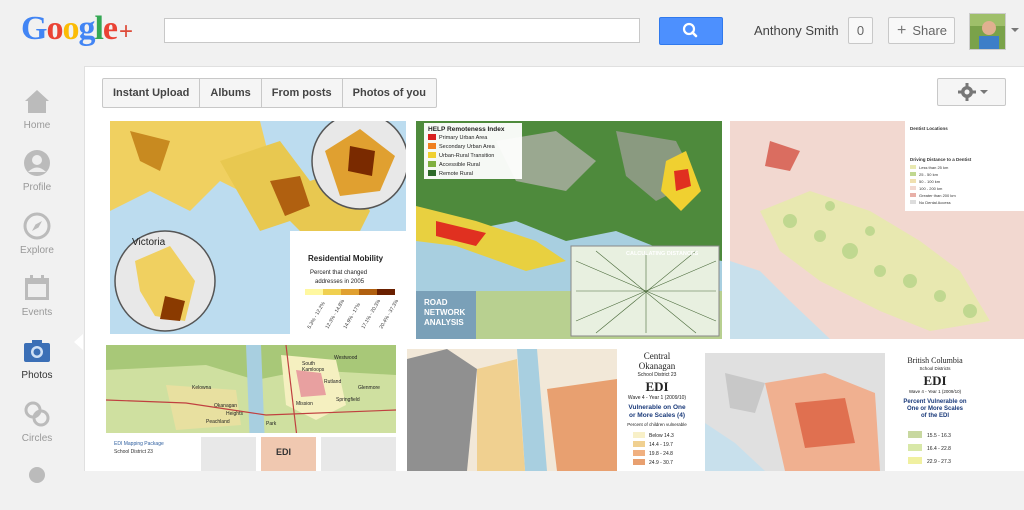 This screenshot has height=510, width=1024. I want to click on legend-label: 50 - 100 km, so click(930, 181).